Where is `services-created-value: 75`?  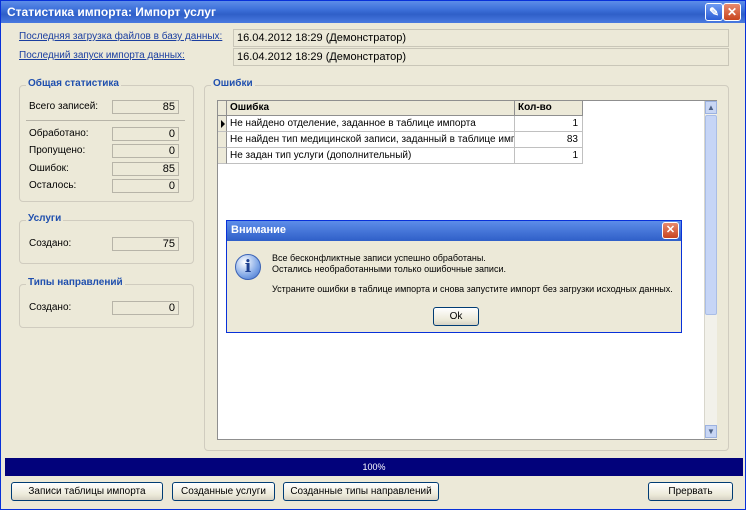
services-created-value: 75 is located at coordinates (145, 244).